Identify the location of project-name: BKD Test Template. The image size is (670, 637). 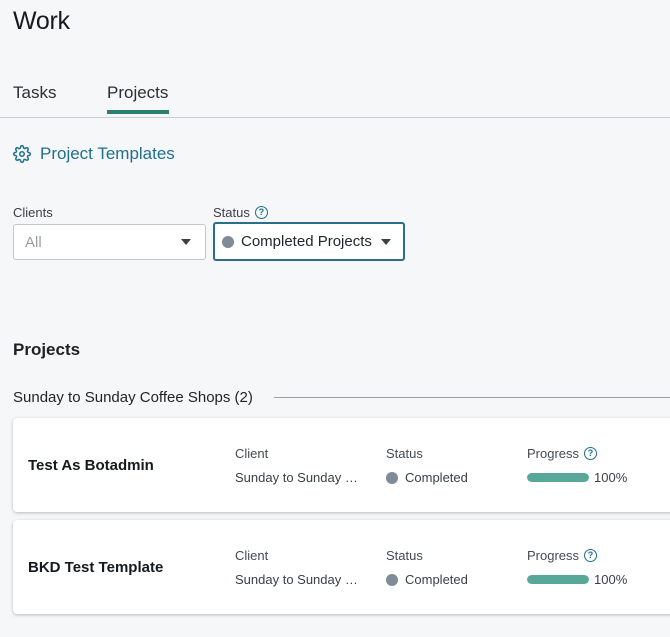
(96, 567).